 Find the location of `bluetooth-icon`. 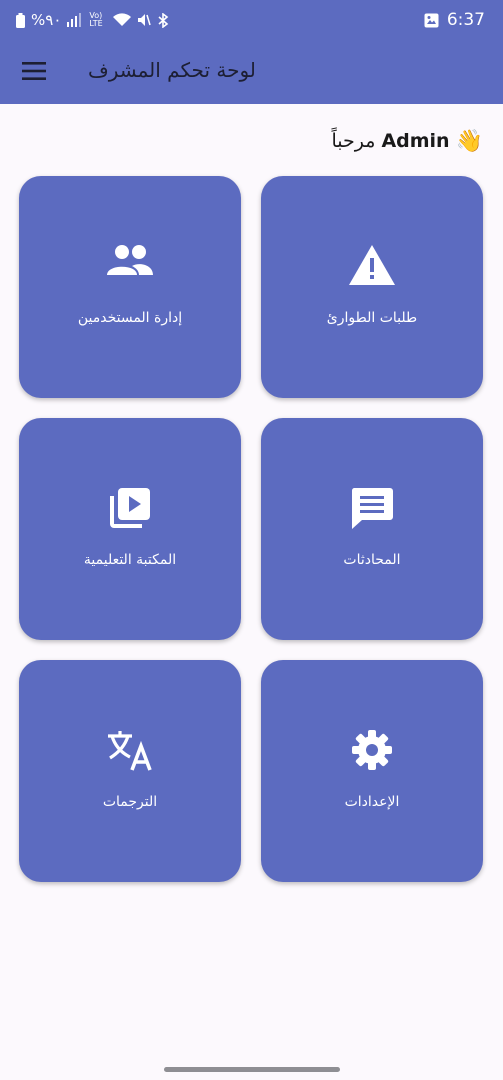

bluetooth-icon is located at coordinates (163, 20).